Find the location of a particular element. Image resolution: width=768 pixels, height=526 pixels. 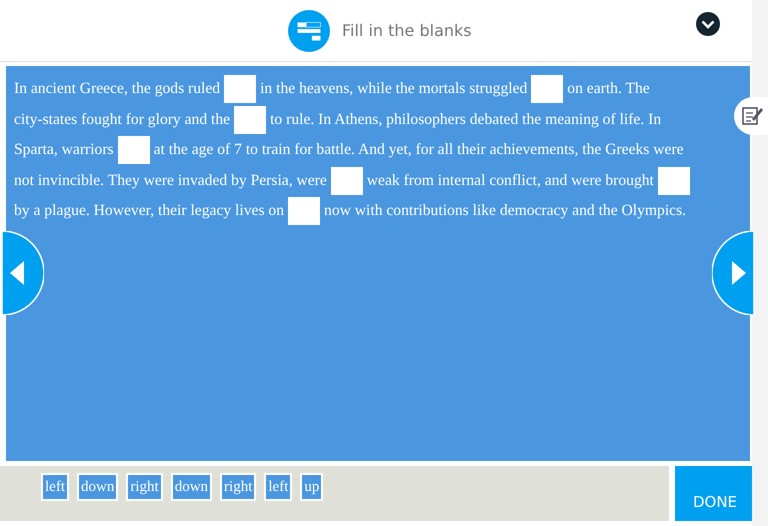

previous-arrow-icon is located at coordinates (22, 273).